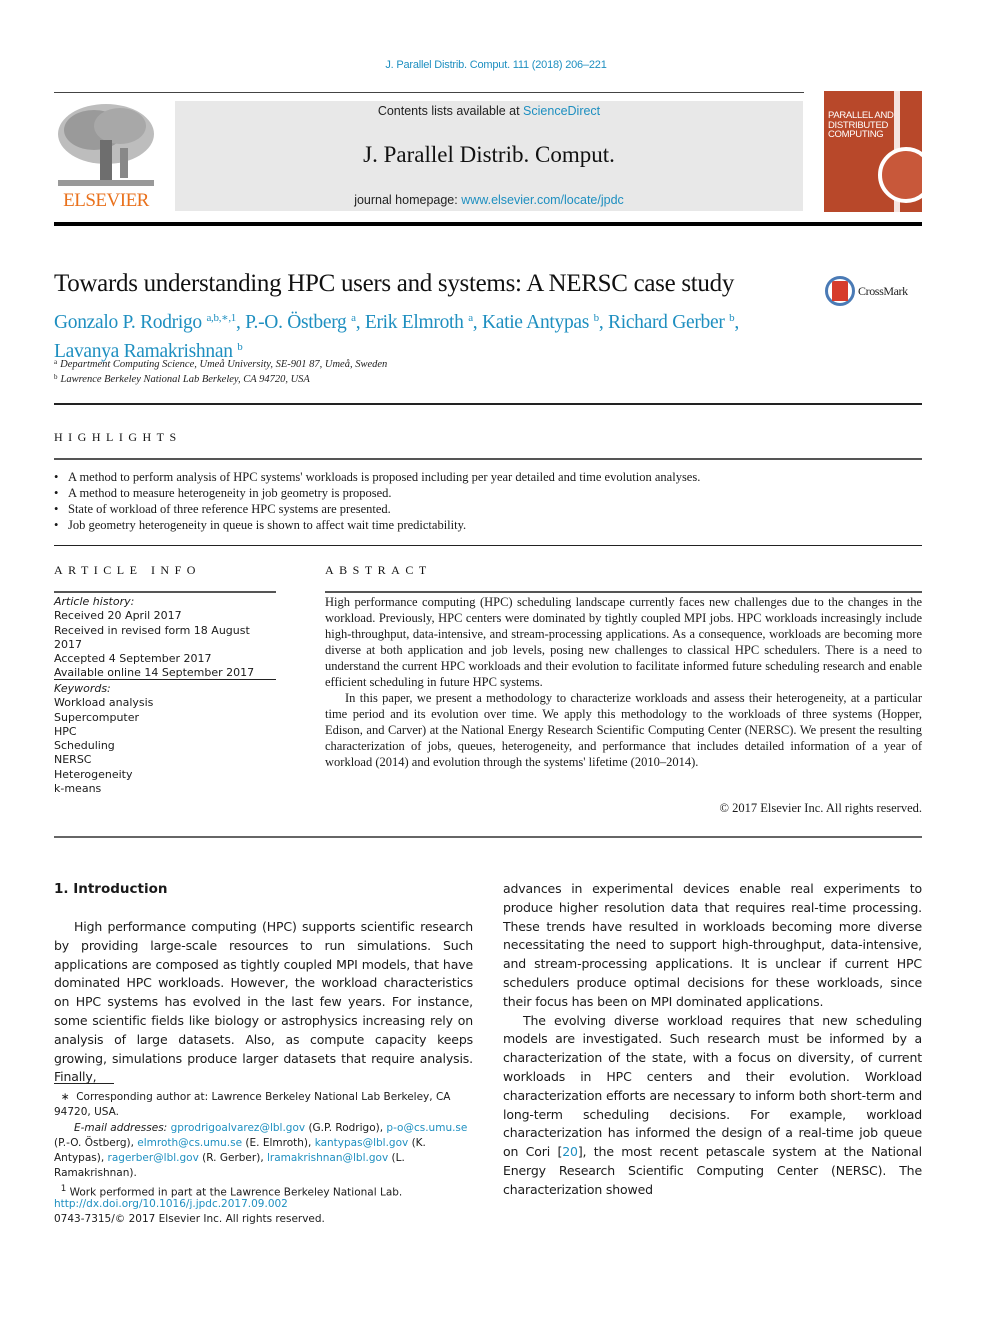  What do you see at coordinates (189, 1143) in the screenshot?
I see `email-link: elmroth@cs.umu.se` at bounding box center [189, 1143].